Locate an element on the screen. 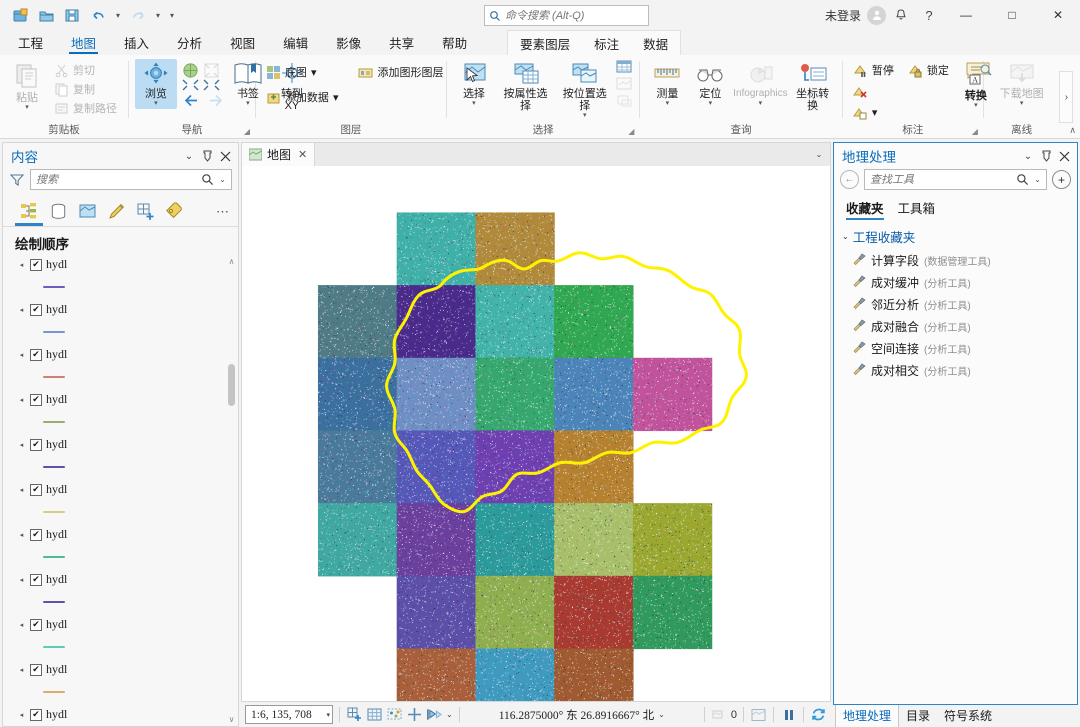  measure-caret: ▾ is located at coordinates (668, 103).